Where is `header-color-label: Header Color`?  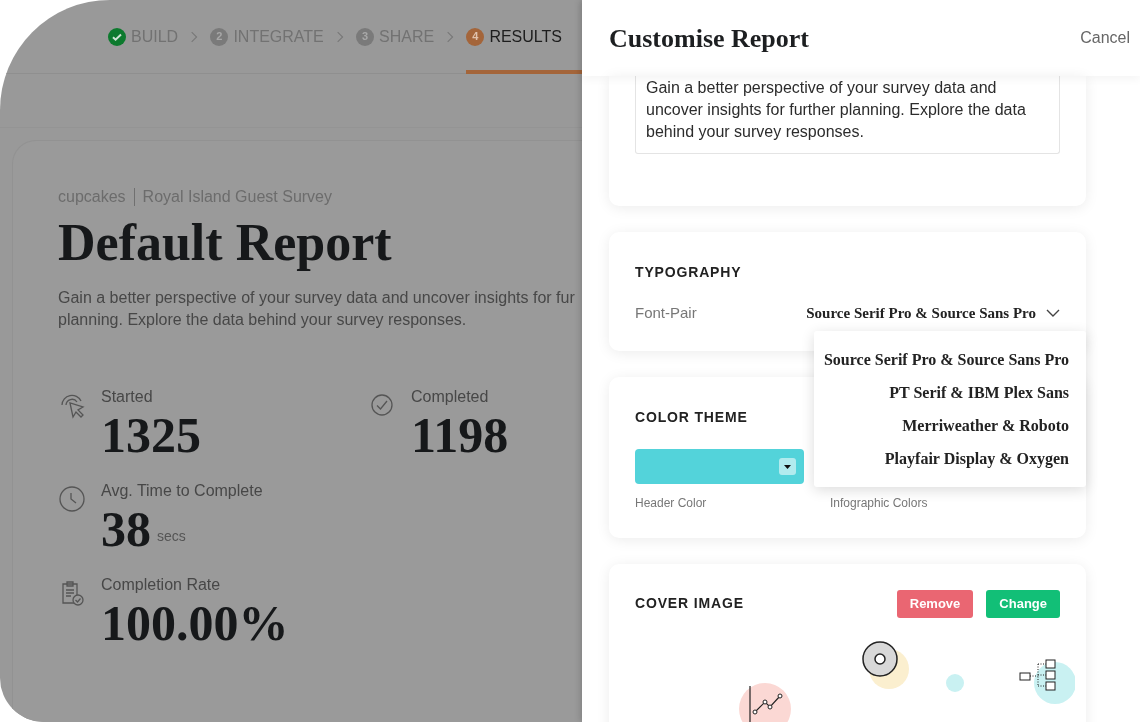 header-color-label: Header Color is located at coordinates (671, 503).